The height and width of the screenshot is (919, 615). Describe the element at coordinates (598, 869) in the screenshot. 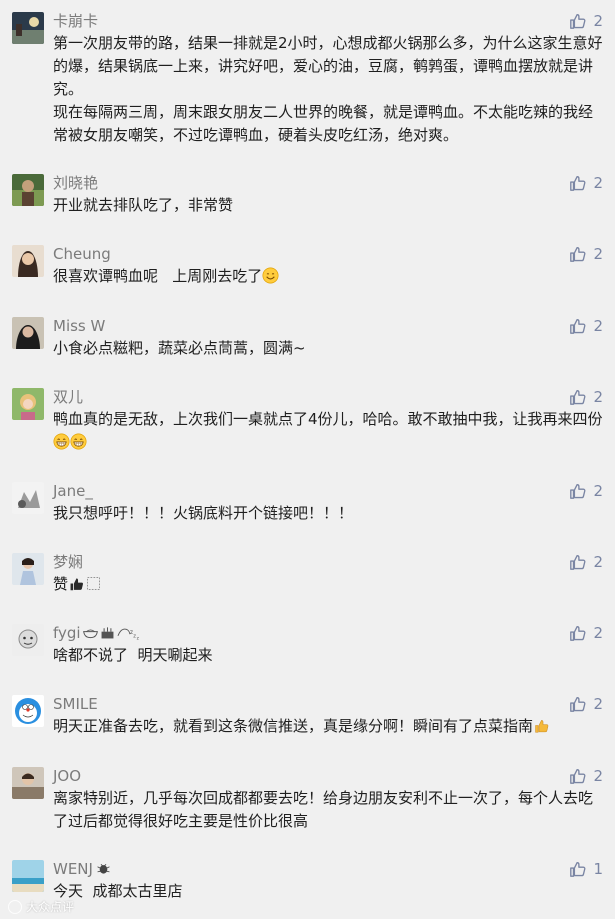

I see `like-count: 1` at that location.